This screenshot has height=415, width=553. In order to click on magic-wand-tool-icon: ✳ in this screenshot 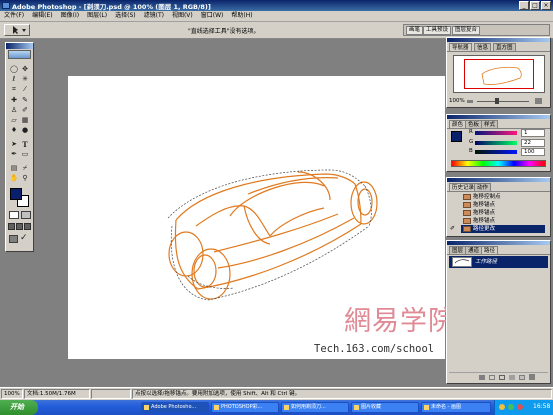, I will do `click(25, 79)`.